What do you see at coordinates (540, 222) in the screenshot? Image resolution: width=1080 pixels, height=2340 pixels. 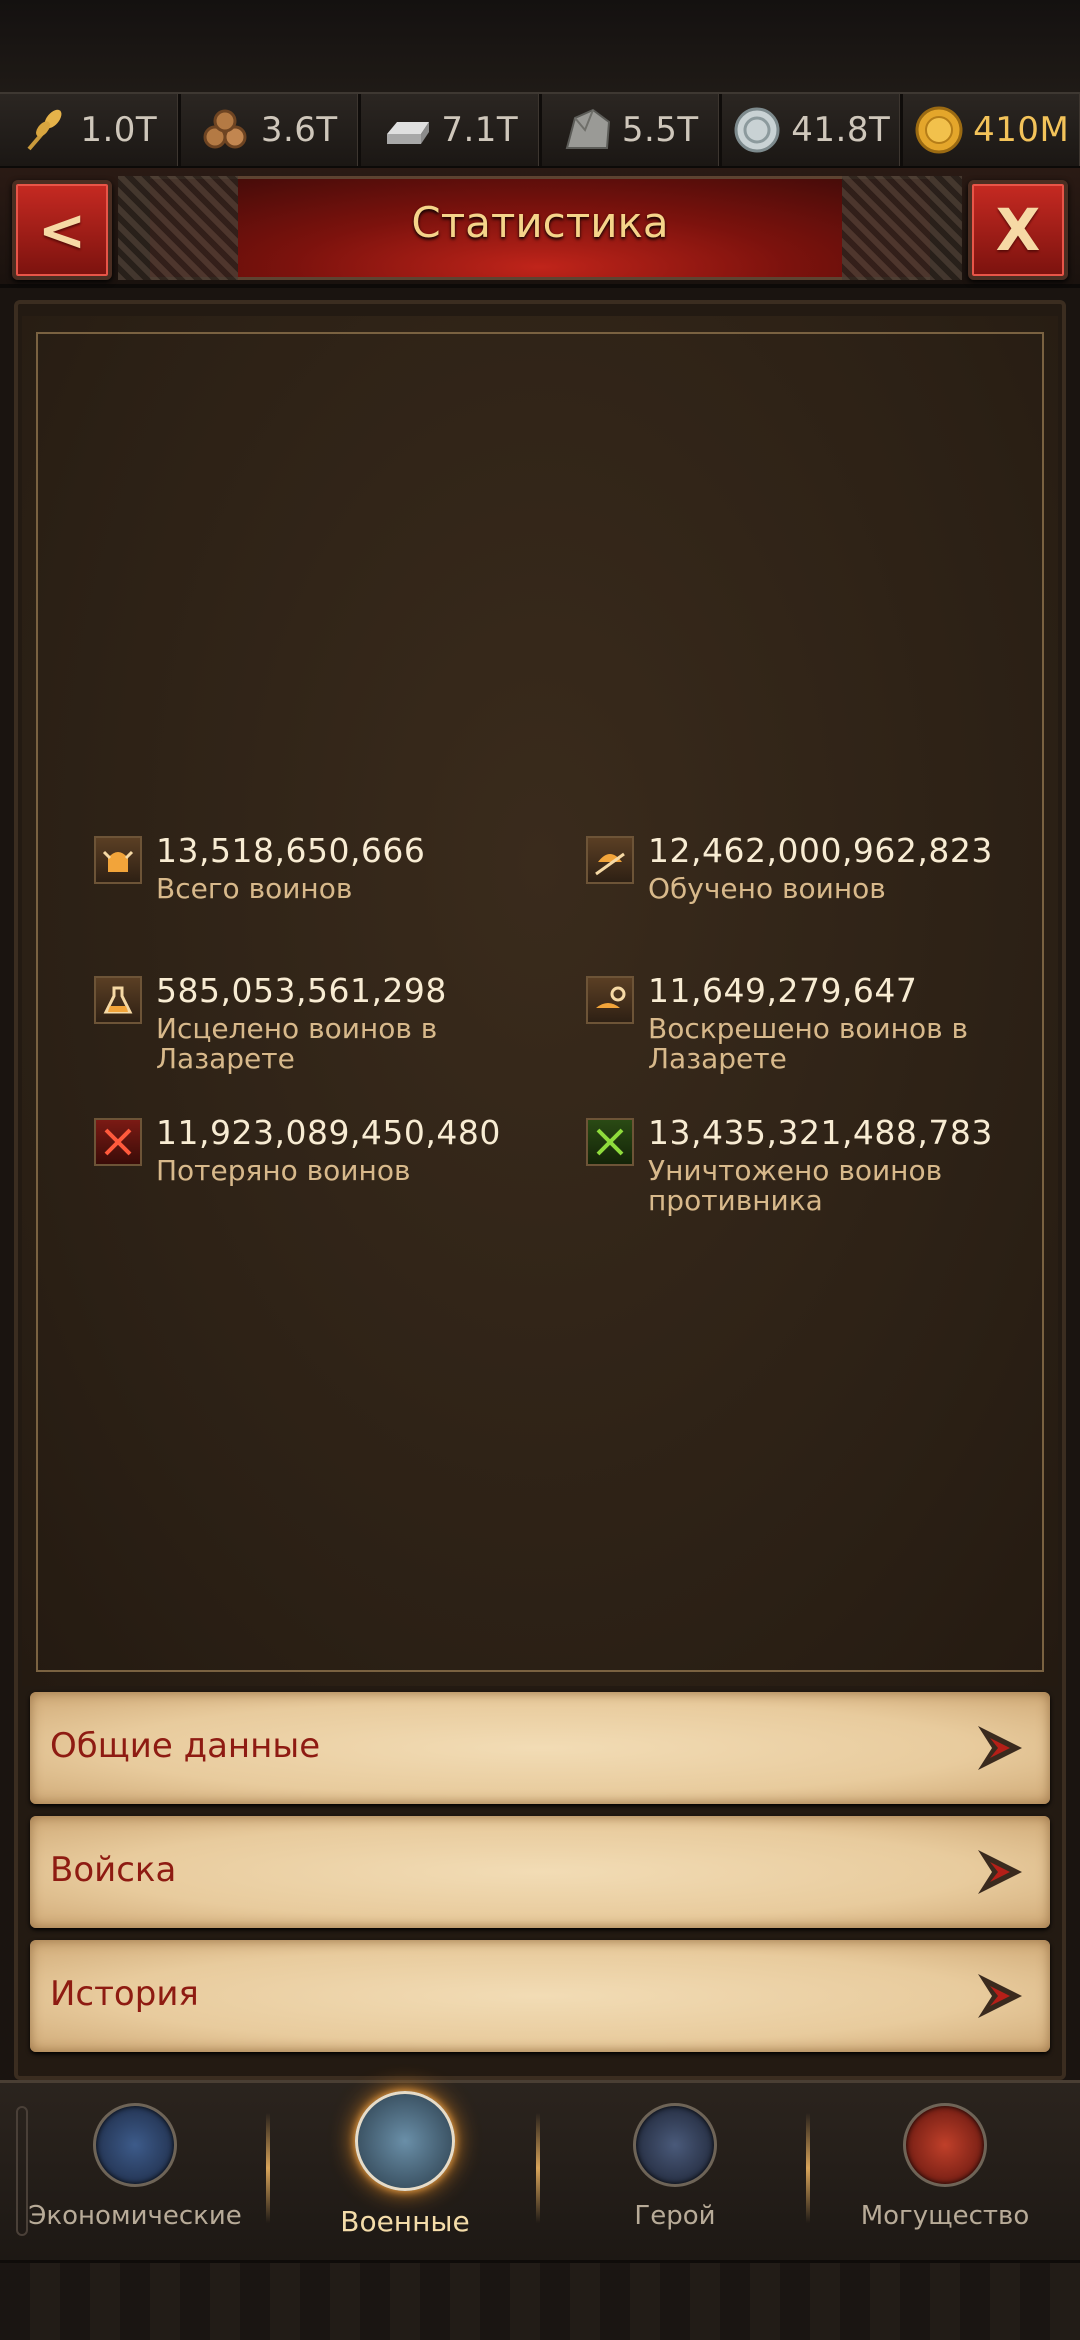 I see `page-title: Статистика` at bounding box center [540, 222].